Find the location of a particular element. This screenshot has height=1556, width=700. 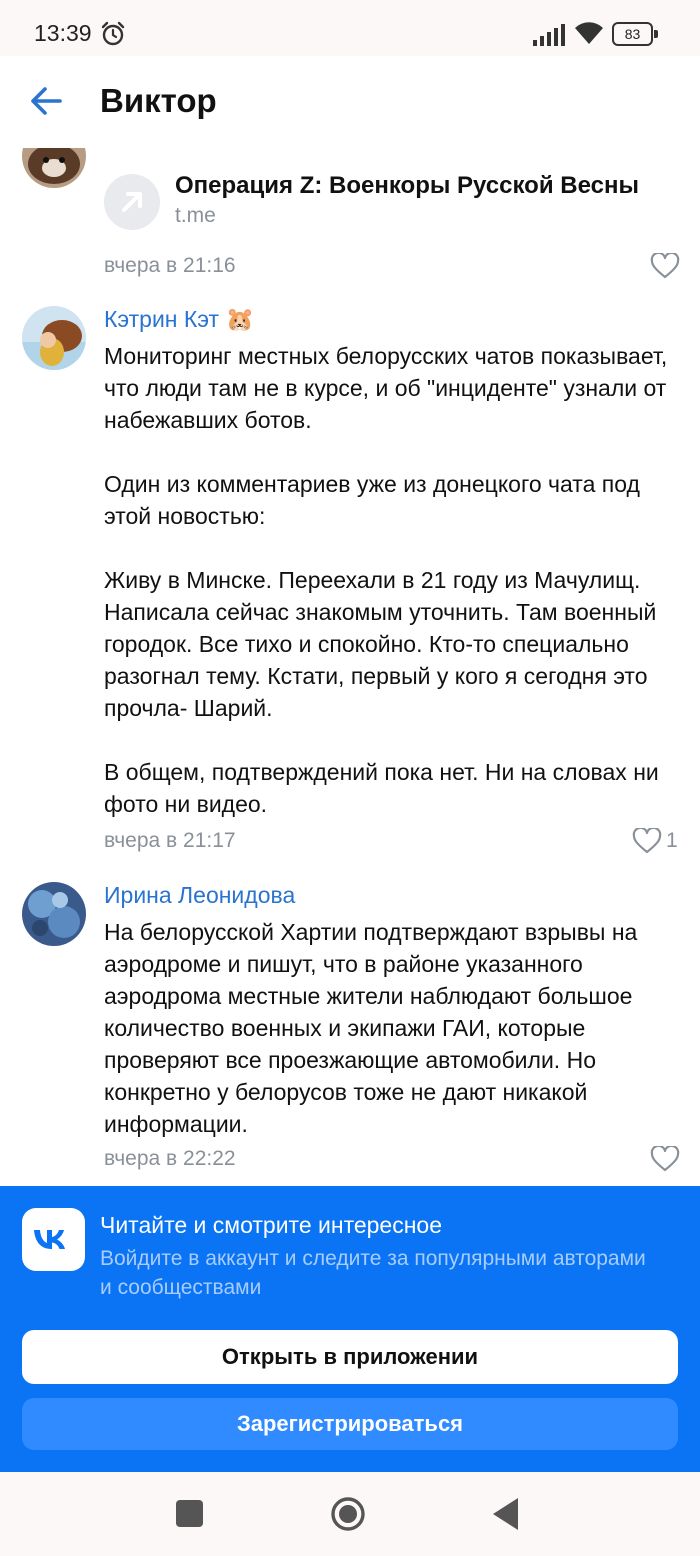

back-triangle-icon is located at coordinates (505, 1514).